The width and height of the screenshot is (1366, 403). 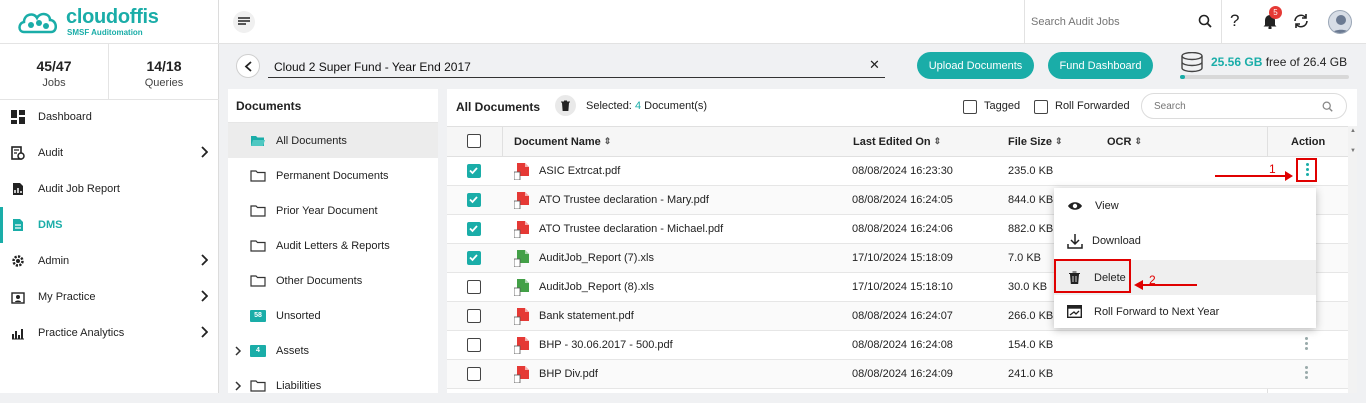 I want to click on back-button, so click(x=248, y=66).